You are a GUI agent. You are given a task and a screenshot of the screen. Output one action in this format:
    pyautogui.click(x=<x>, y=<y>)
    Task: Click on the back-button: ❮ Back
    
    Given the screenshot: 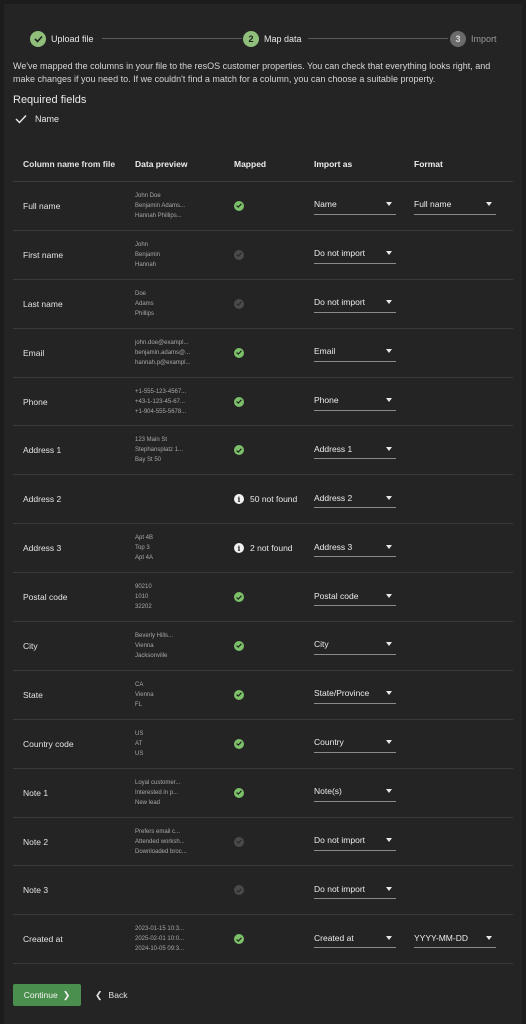 What is the action you would take?
    pyautogui.click(x=111, y=995)
    